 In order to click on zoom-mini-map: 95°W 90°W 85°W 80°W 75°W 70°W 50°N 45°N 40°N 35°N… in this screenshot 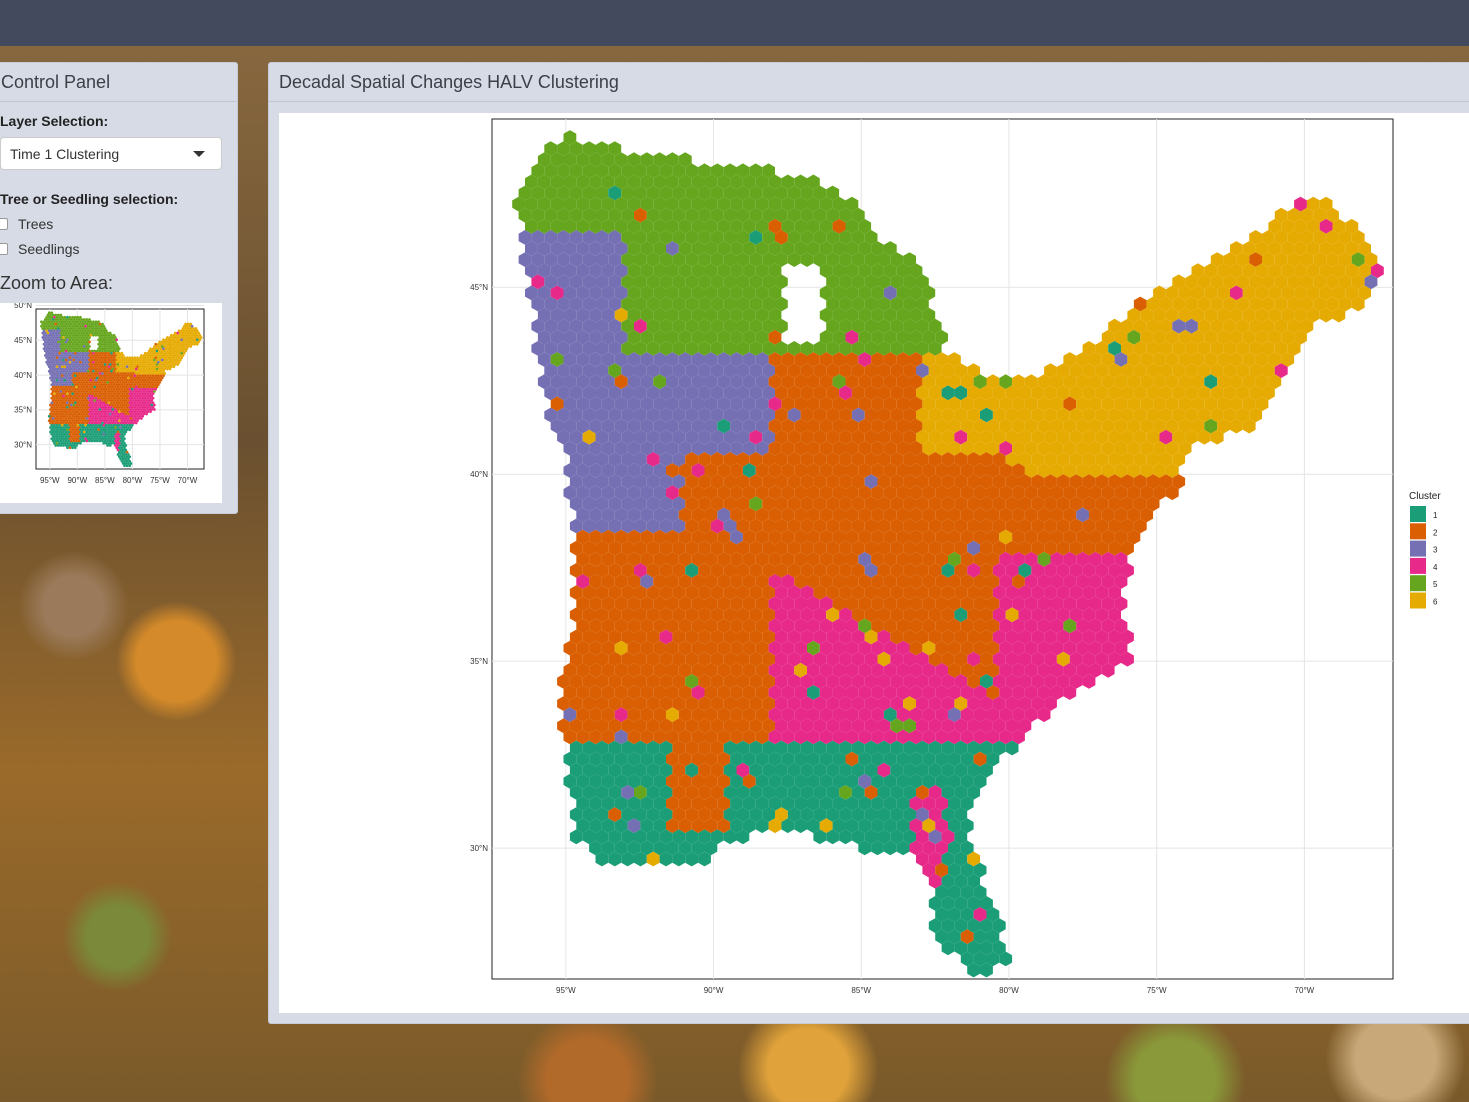, I will do `click(111, 402)`.